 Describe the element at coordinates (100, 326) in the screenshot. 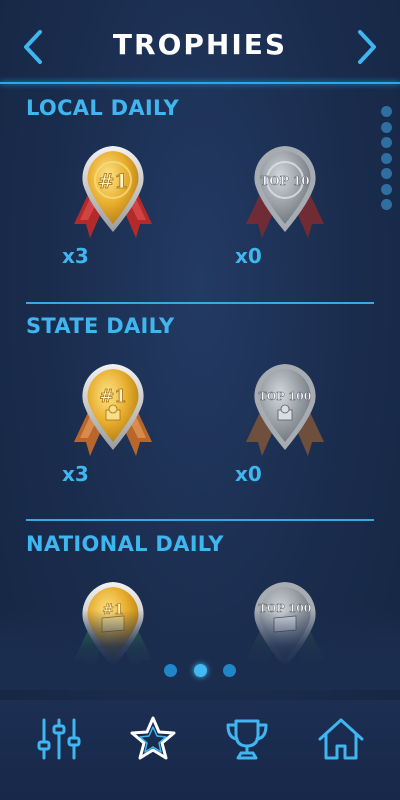

I see `section-title-state-daily: STATE DAILY` at that location.